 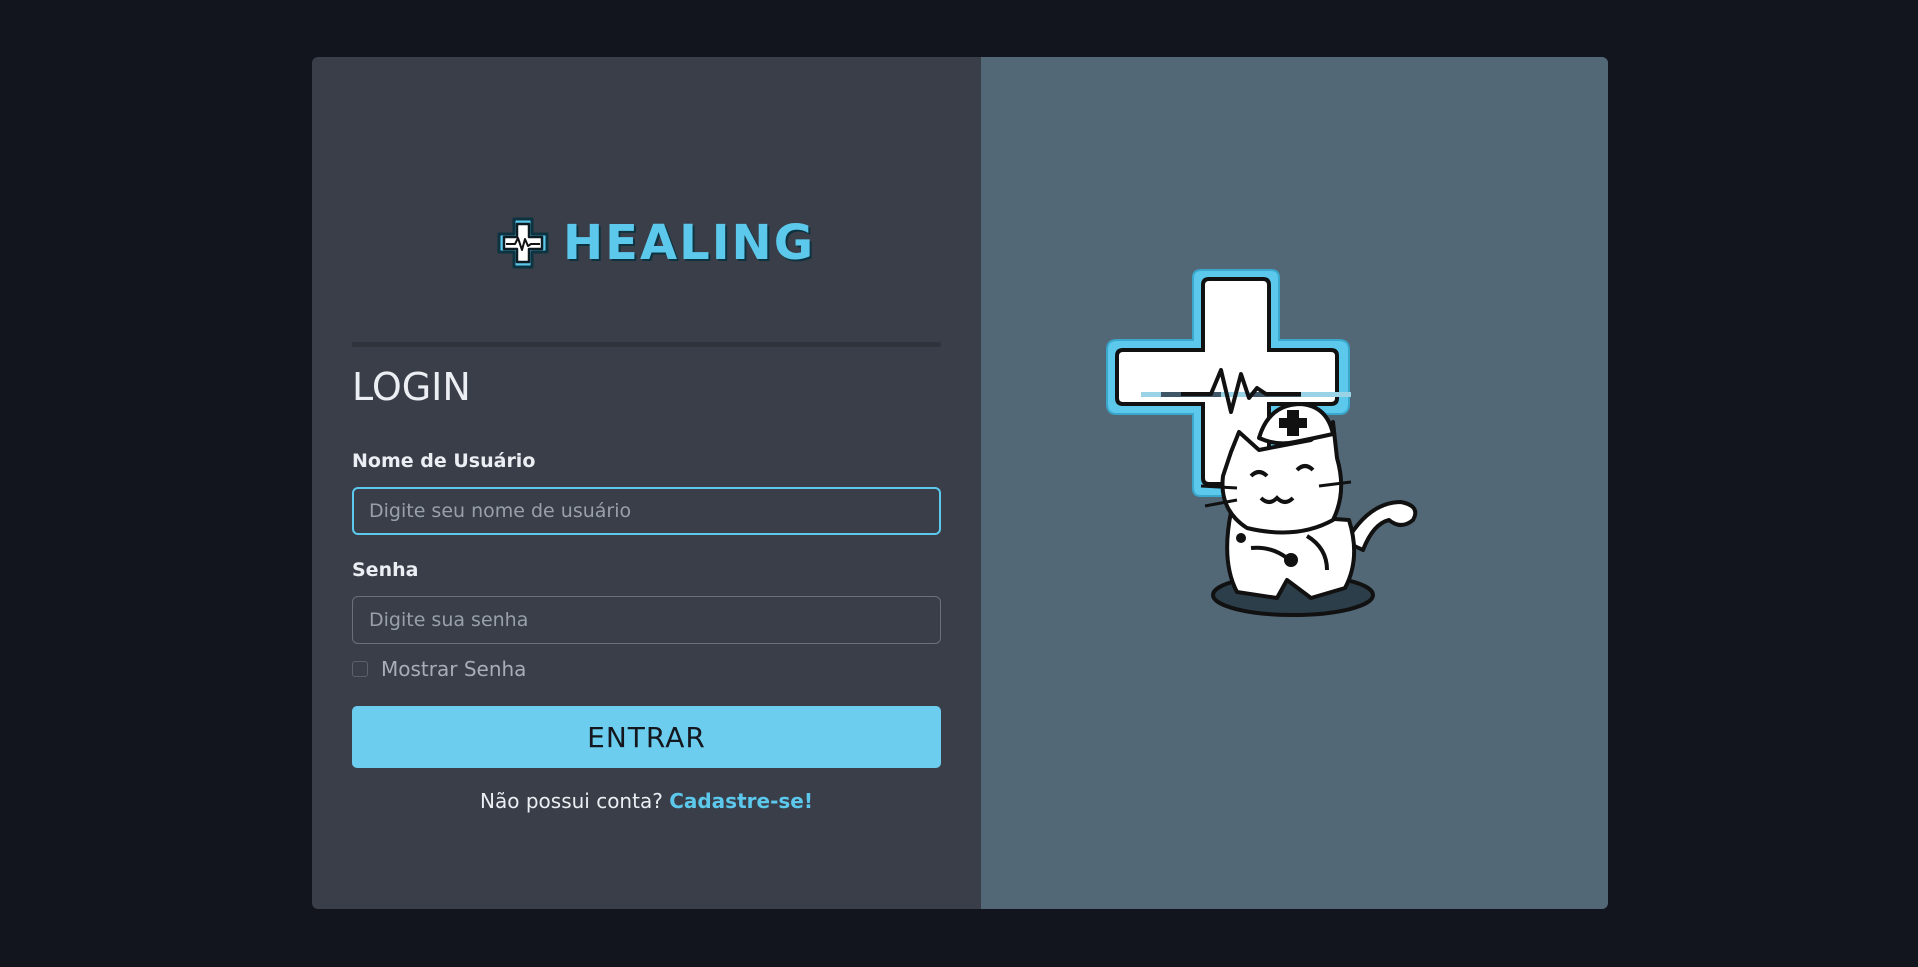 I want to click on signup-prompt-text: Não possui conta?, so click(x=571, y=801).